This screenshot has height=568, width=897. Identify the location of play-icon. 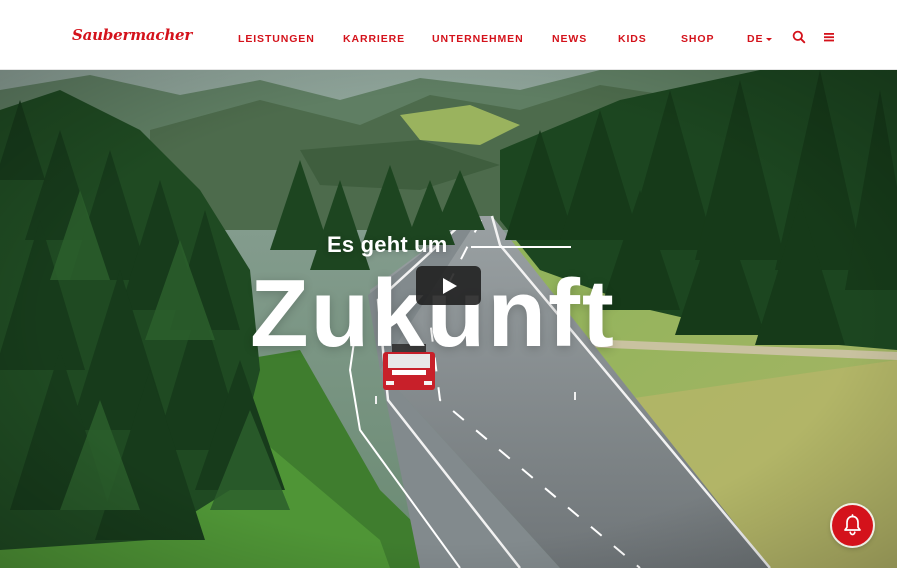
(450, 286).